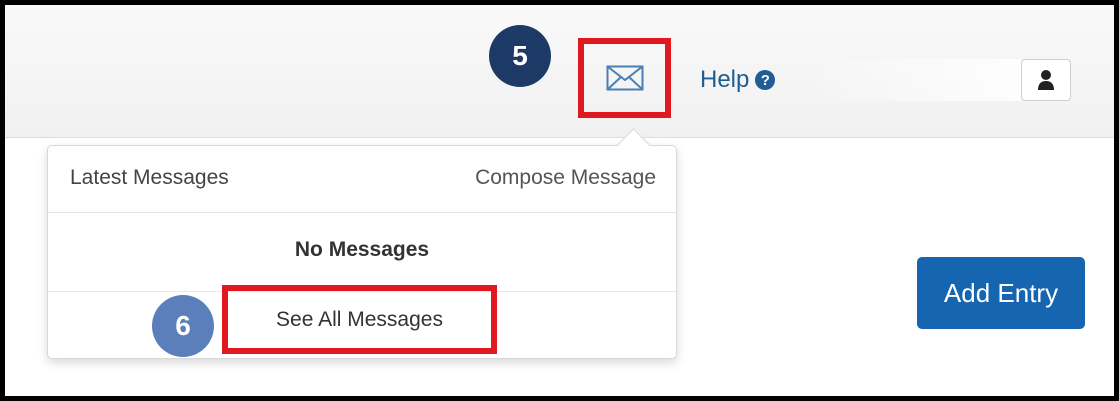 The height and width of the screenshot is (401, 1119). Describe the element at coordinates (765, 80) in the screenshot. I see `question-circle-icon: ?` at that location.